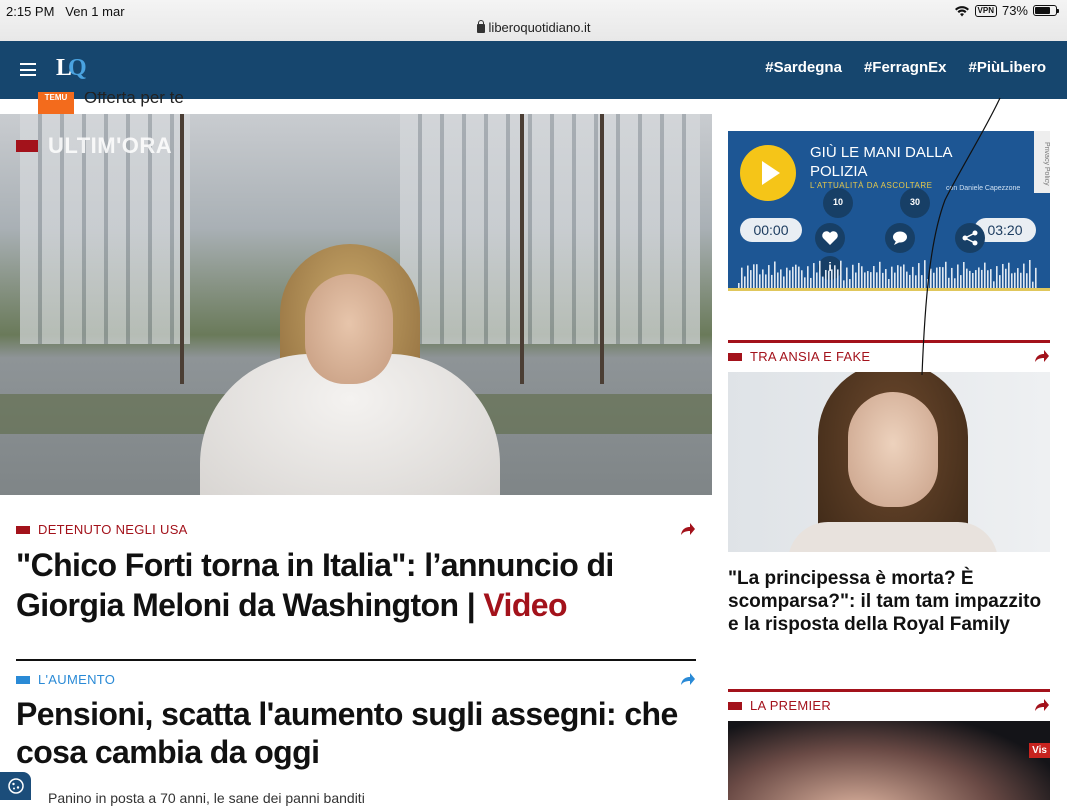 The height and width of the screenshot is (806, 1067). What do you see at coordinates (525, 605) in the screenshot?
I see `video-label: Video` at bounding box center [525, 605].